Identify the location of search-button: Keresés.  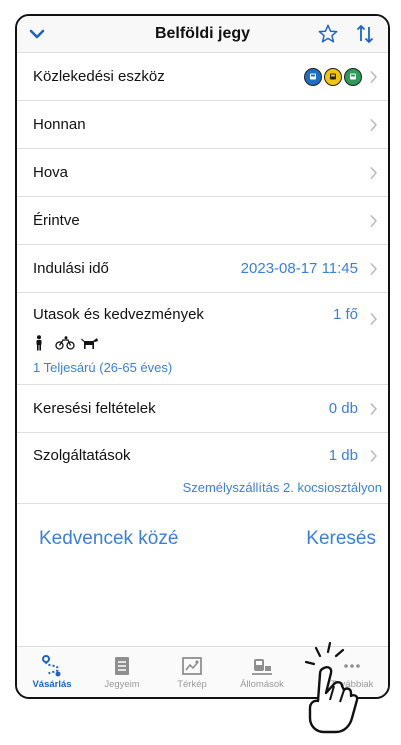
(341, 539).